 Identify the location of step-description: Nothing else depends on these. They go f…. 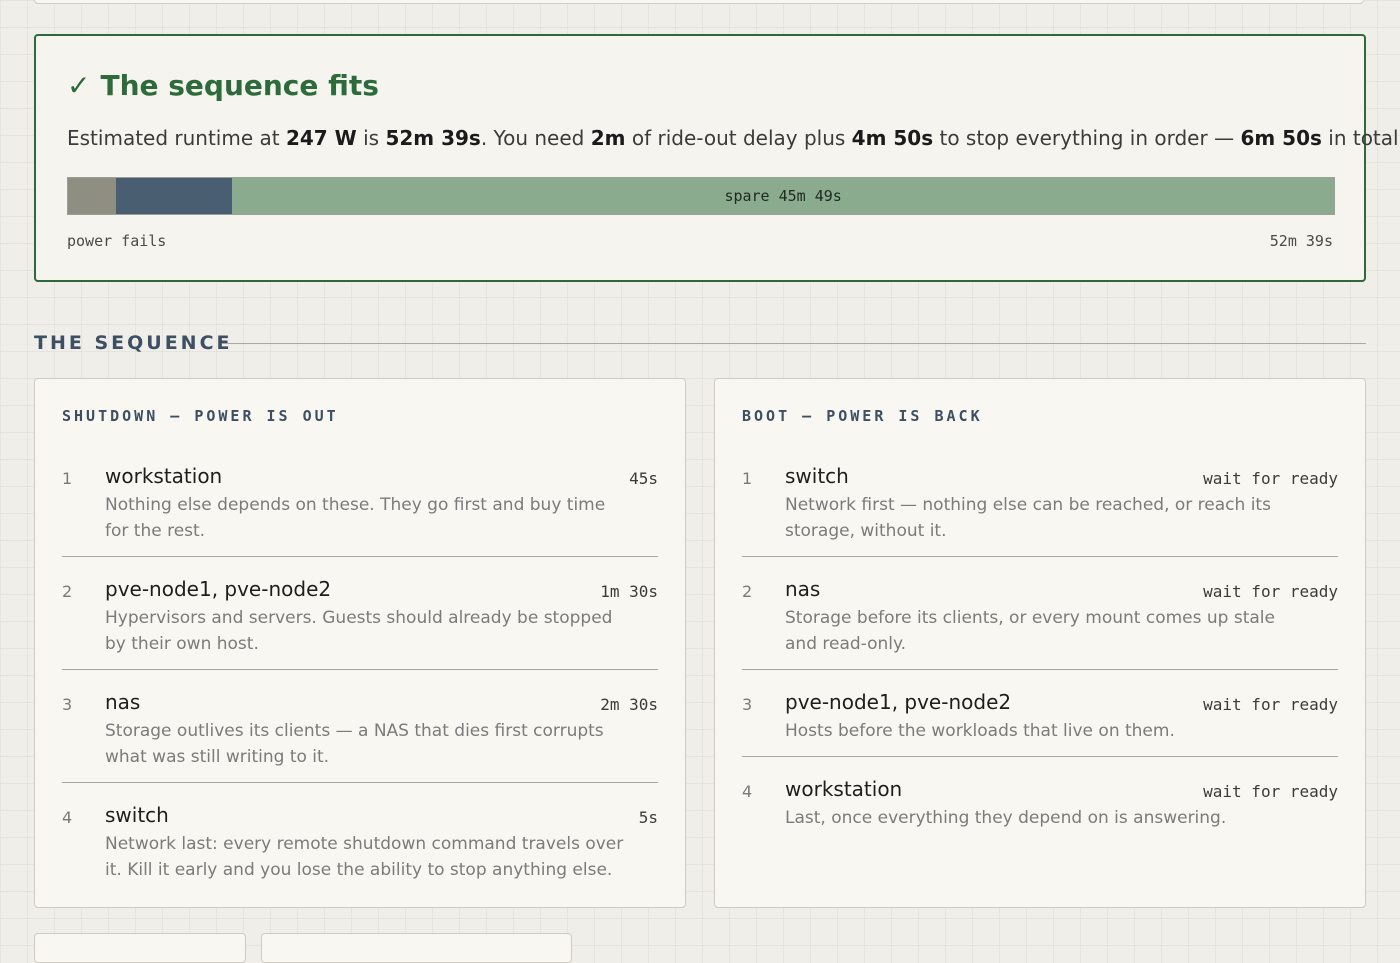
(355, 518).